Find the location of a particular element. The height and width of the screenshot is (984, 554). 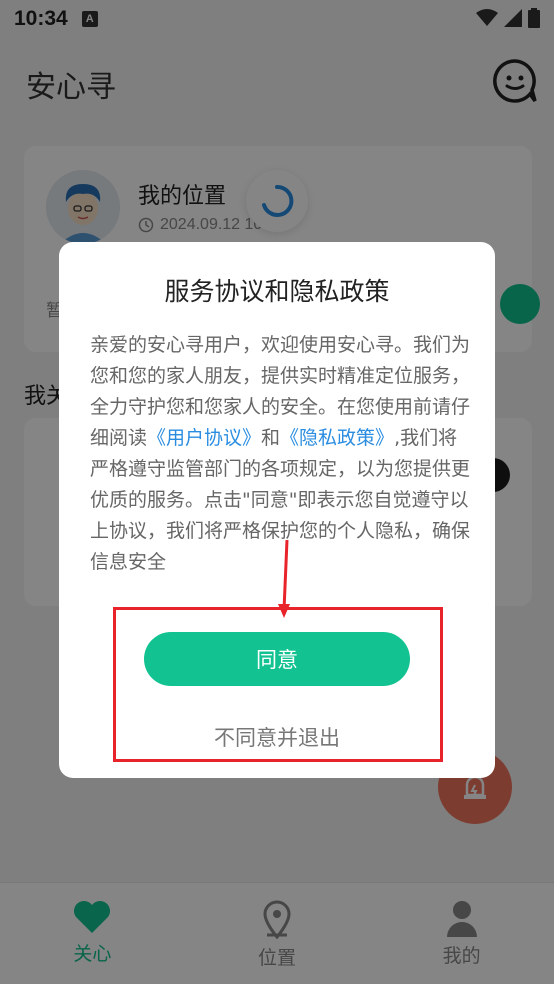

dialog-title: 服务协议和隐私政策 is located at coordinates (277, 291).